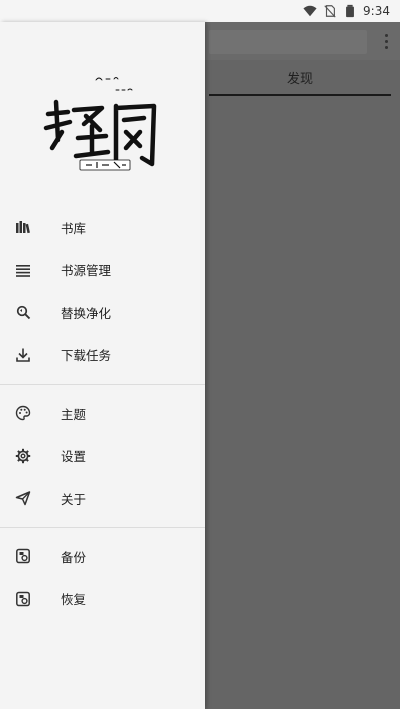  I want to click on menu-item-book-source: 书源管理, so click(102, 270).